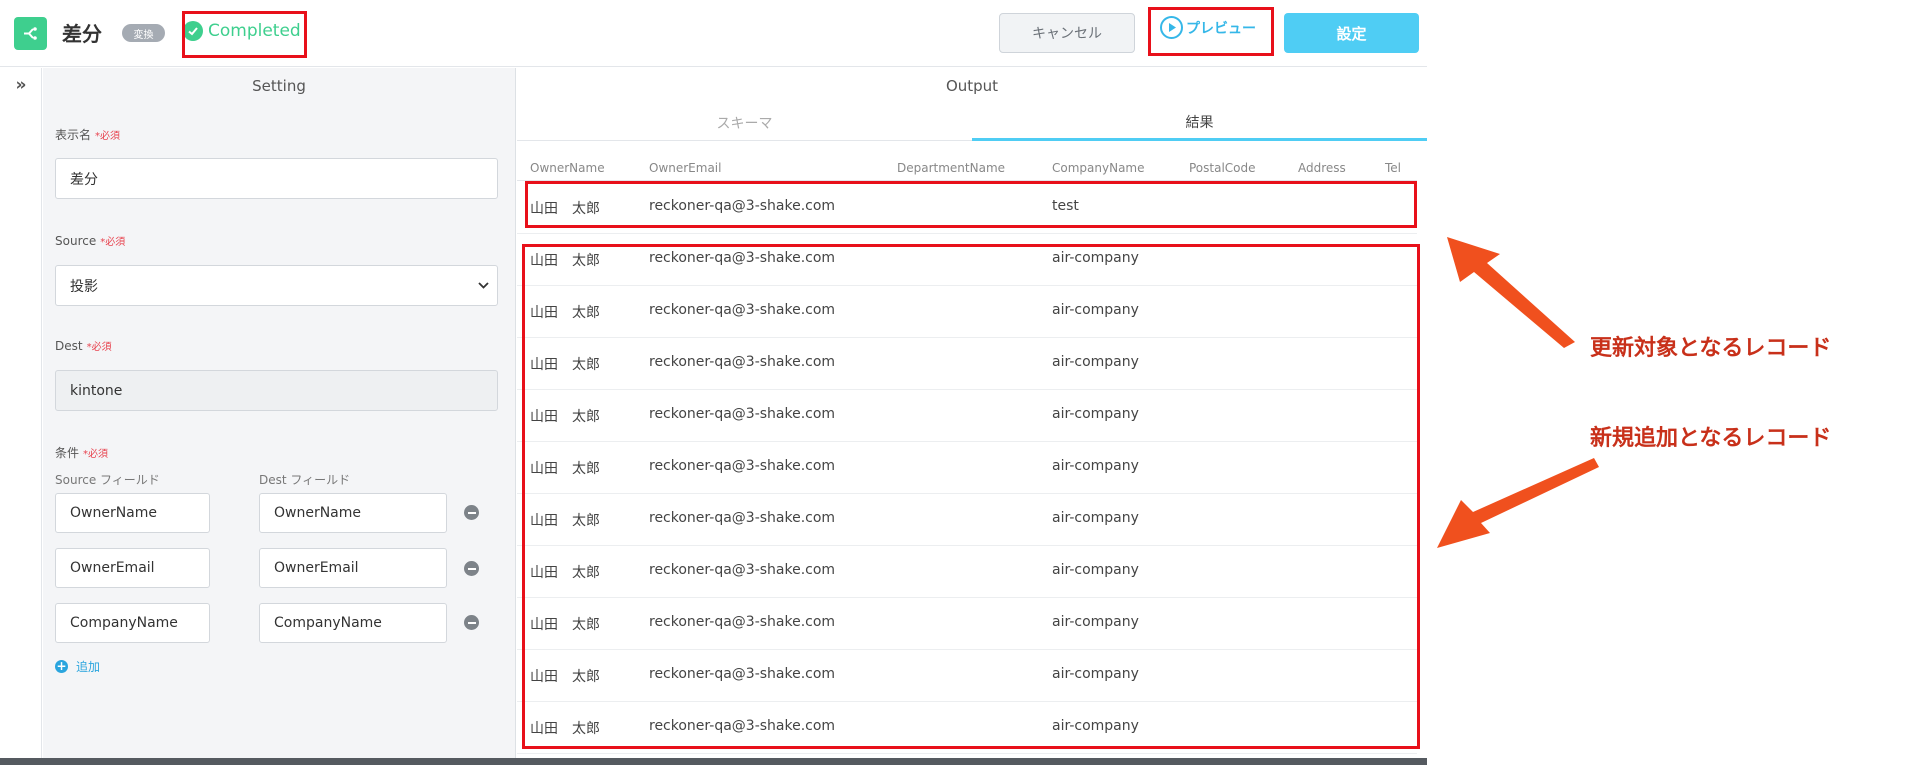 This screenshot has height=765, width=1925. Describe the element at coordinates (83, 346) in the screenshot. I see `dest-label: Dest *必須` at that location.